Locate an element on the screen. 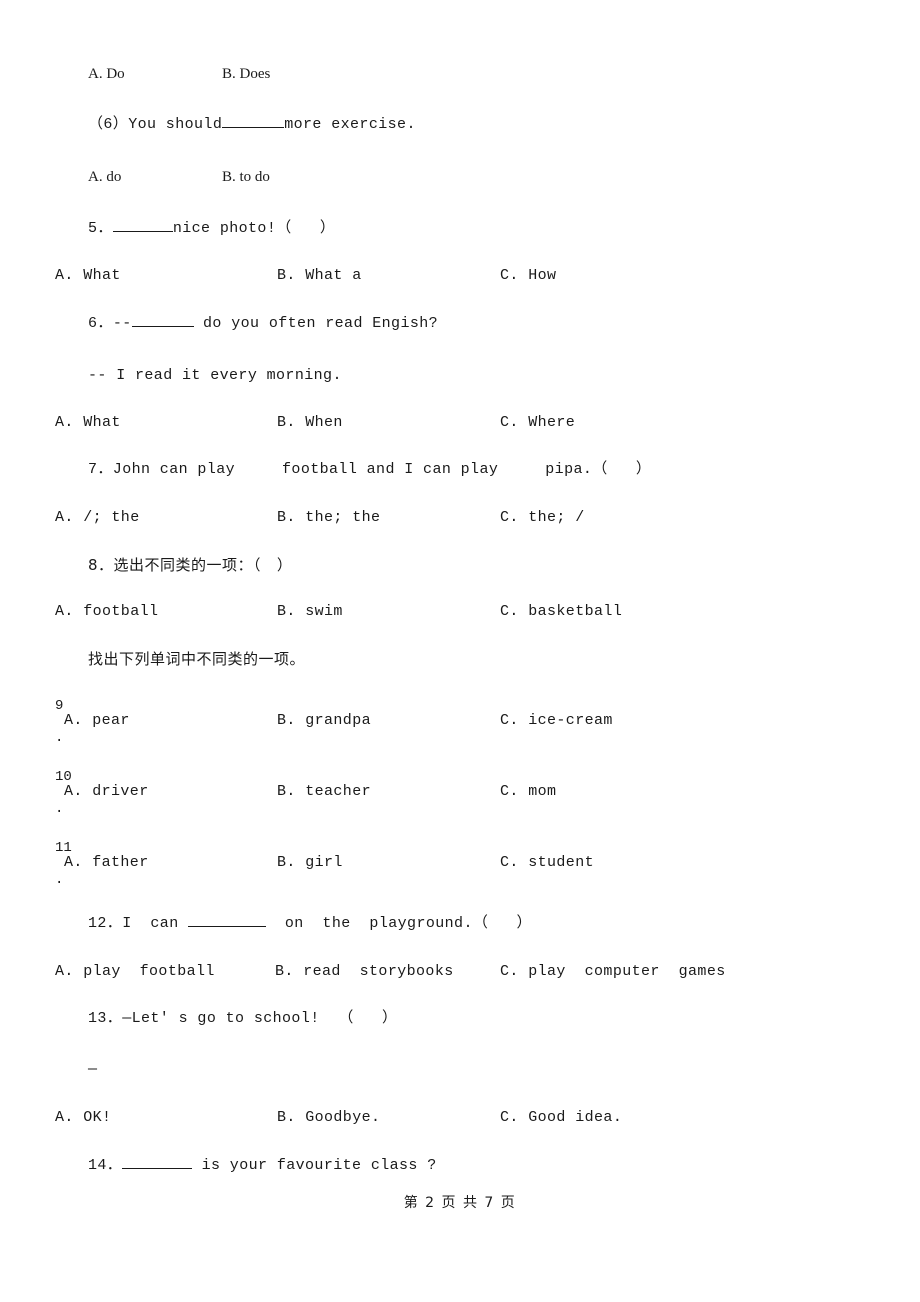 The image size is (920, 1302). stem-text-post: more exercise. is located at coordinates (350, 124).